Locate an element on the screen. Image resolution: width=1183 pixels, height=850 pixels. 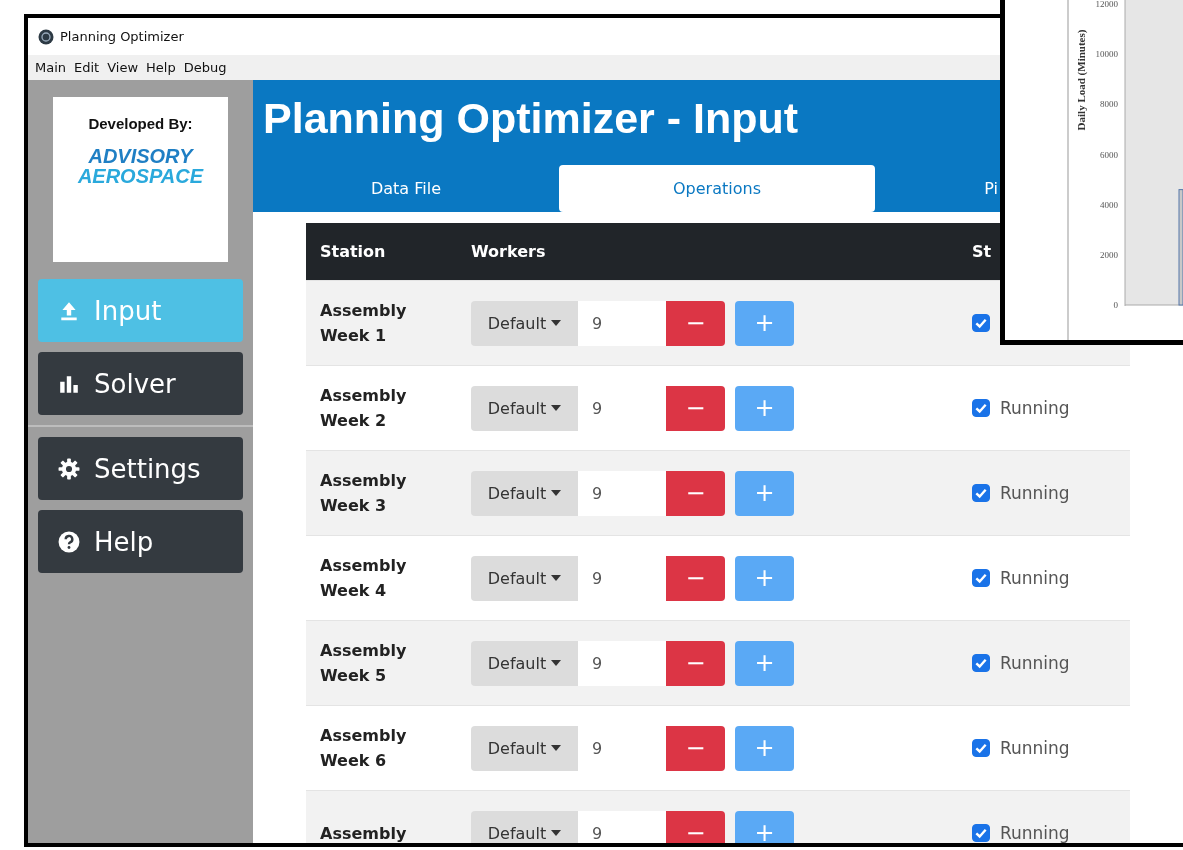
column-header: Station is located at coordinates (353, 251).